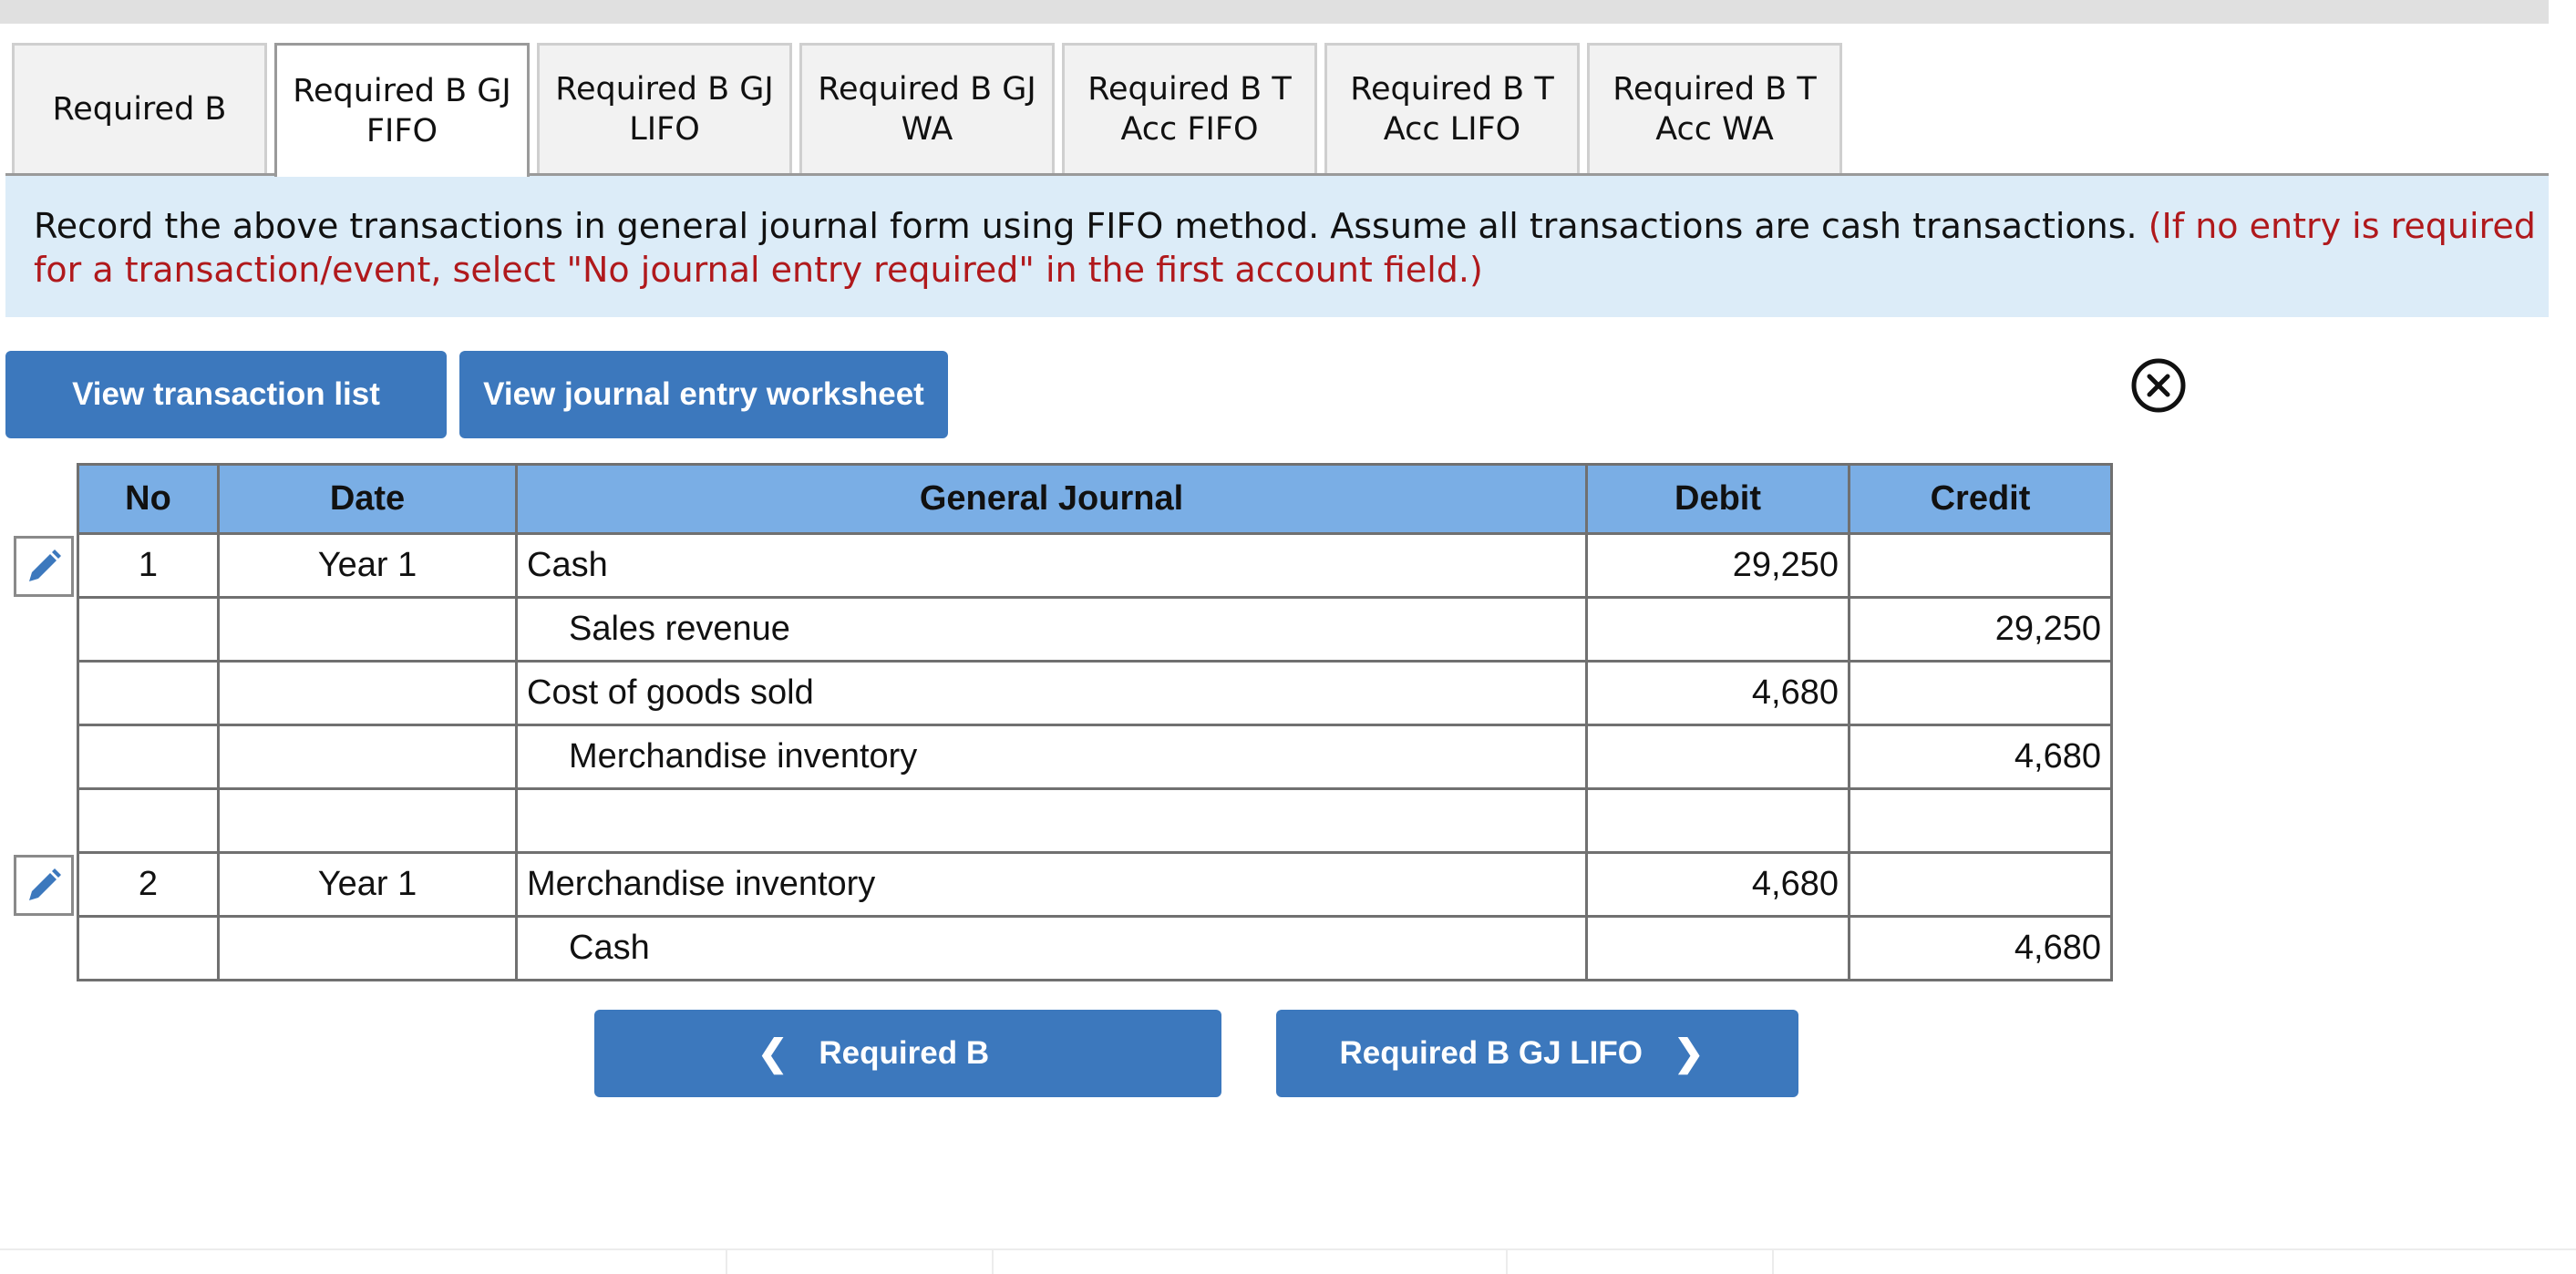  Describe the element at coordinates (1051, 693) in the screenshot. I see `cell-account: Cost of goods sold` at that location.